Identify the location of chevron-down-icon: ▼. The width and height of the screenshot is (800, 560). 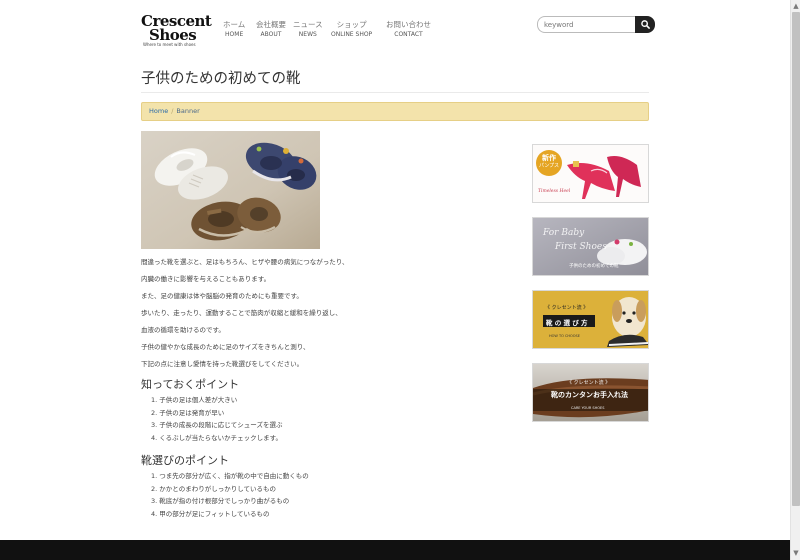
(796, 553).